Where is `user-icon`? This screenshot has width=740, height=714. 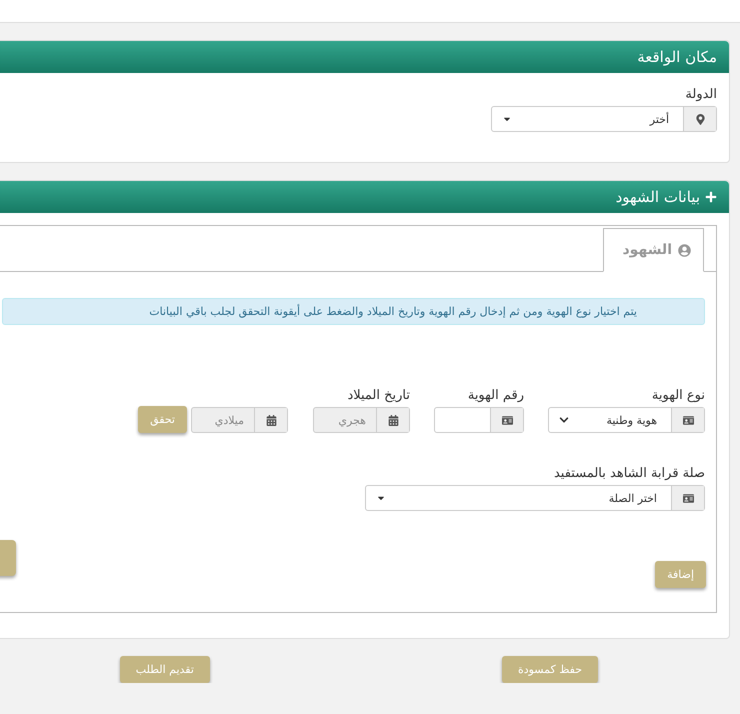
user-icon is located at coordinates (684, 250).